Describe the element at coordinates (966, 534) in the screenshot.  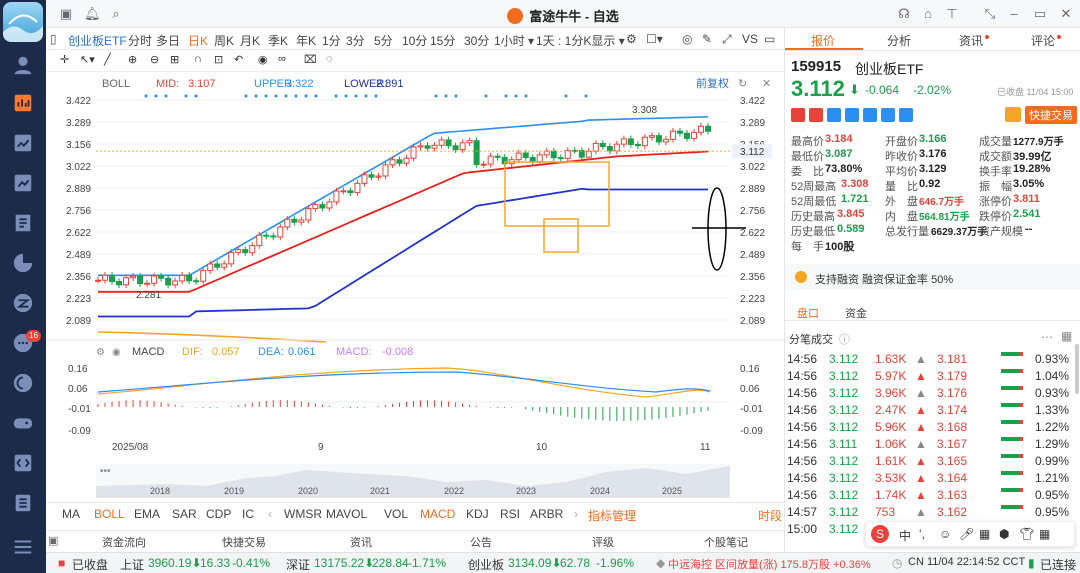
I see `ime-tool-icon: 🎤︎` at that location.